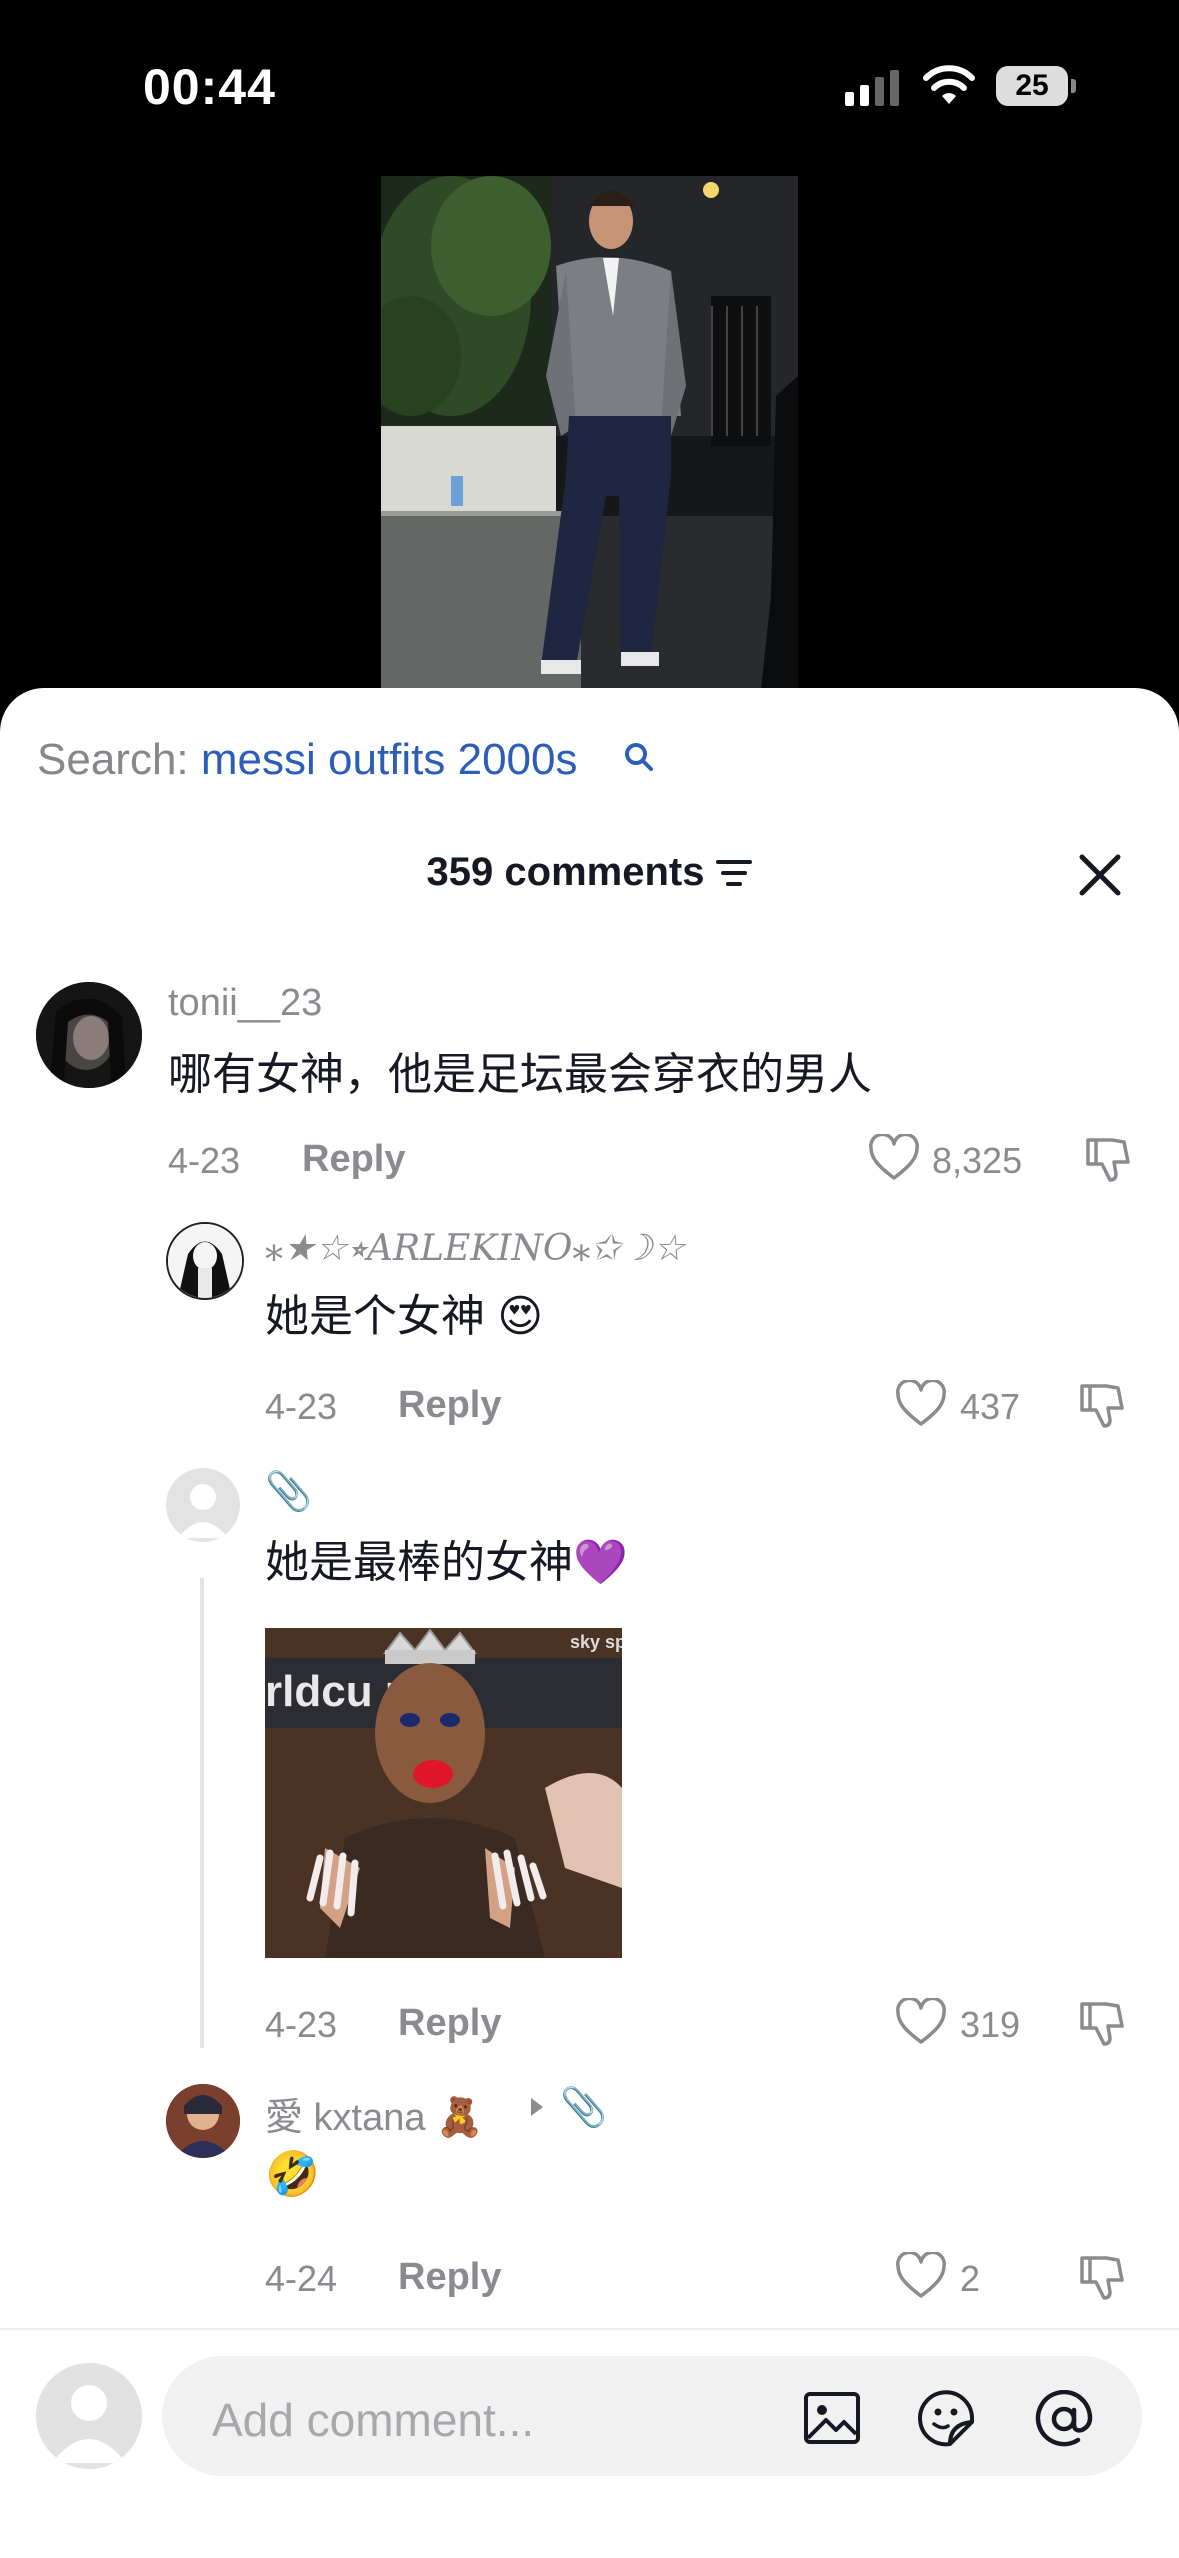 The image size is (1179, 2558). What do you see at coordinates (948, 2419) in the screenshot?
I see `sticker-icon` at bounding box center [948, 2419].